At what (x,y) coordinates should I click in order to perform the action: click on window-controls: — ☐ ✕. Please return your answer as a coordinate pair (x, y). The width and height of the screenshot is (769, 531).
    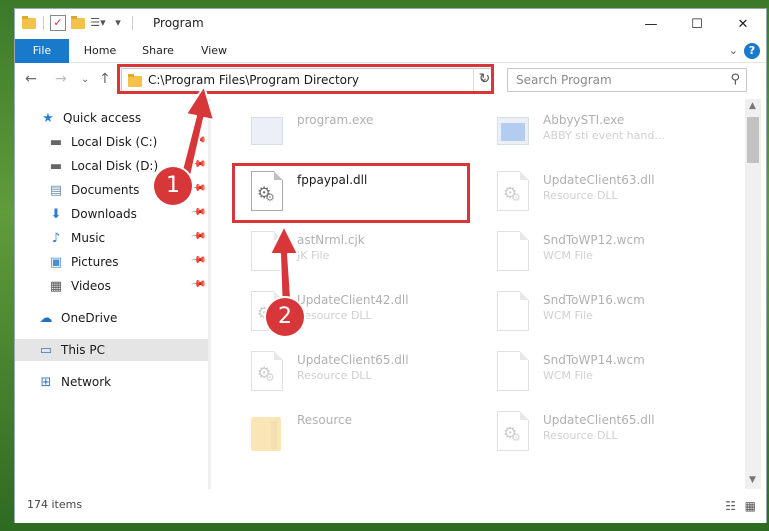
    Looking at the image, I should click on (697, 24).